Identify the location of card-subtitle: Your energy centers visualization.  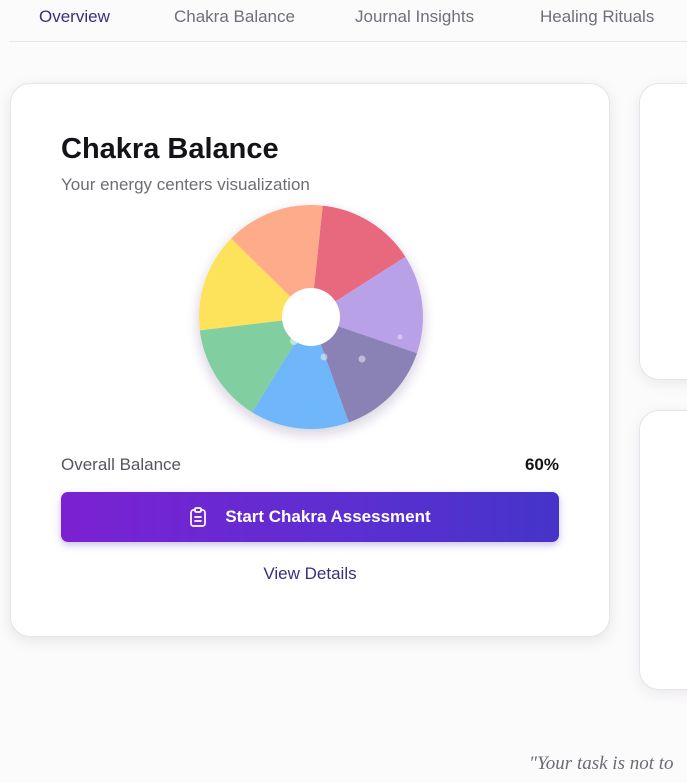
(185, 184).